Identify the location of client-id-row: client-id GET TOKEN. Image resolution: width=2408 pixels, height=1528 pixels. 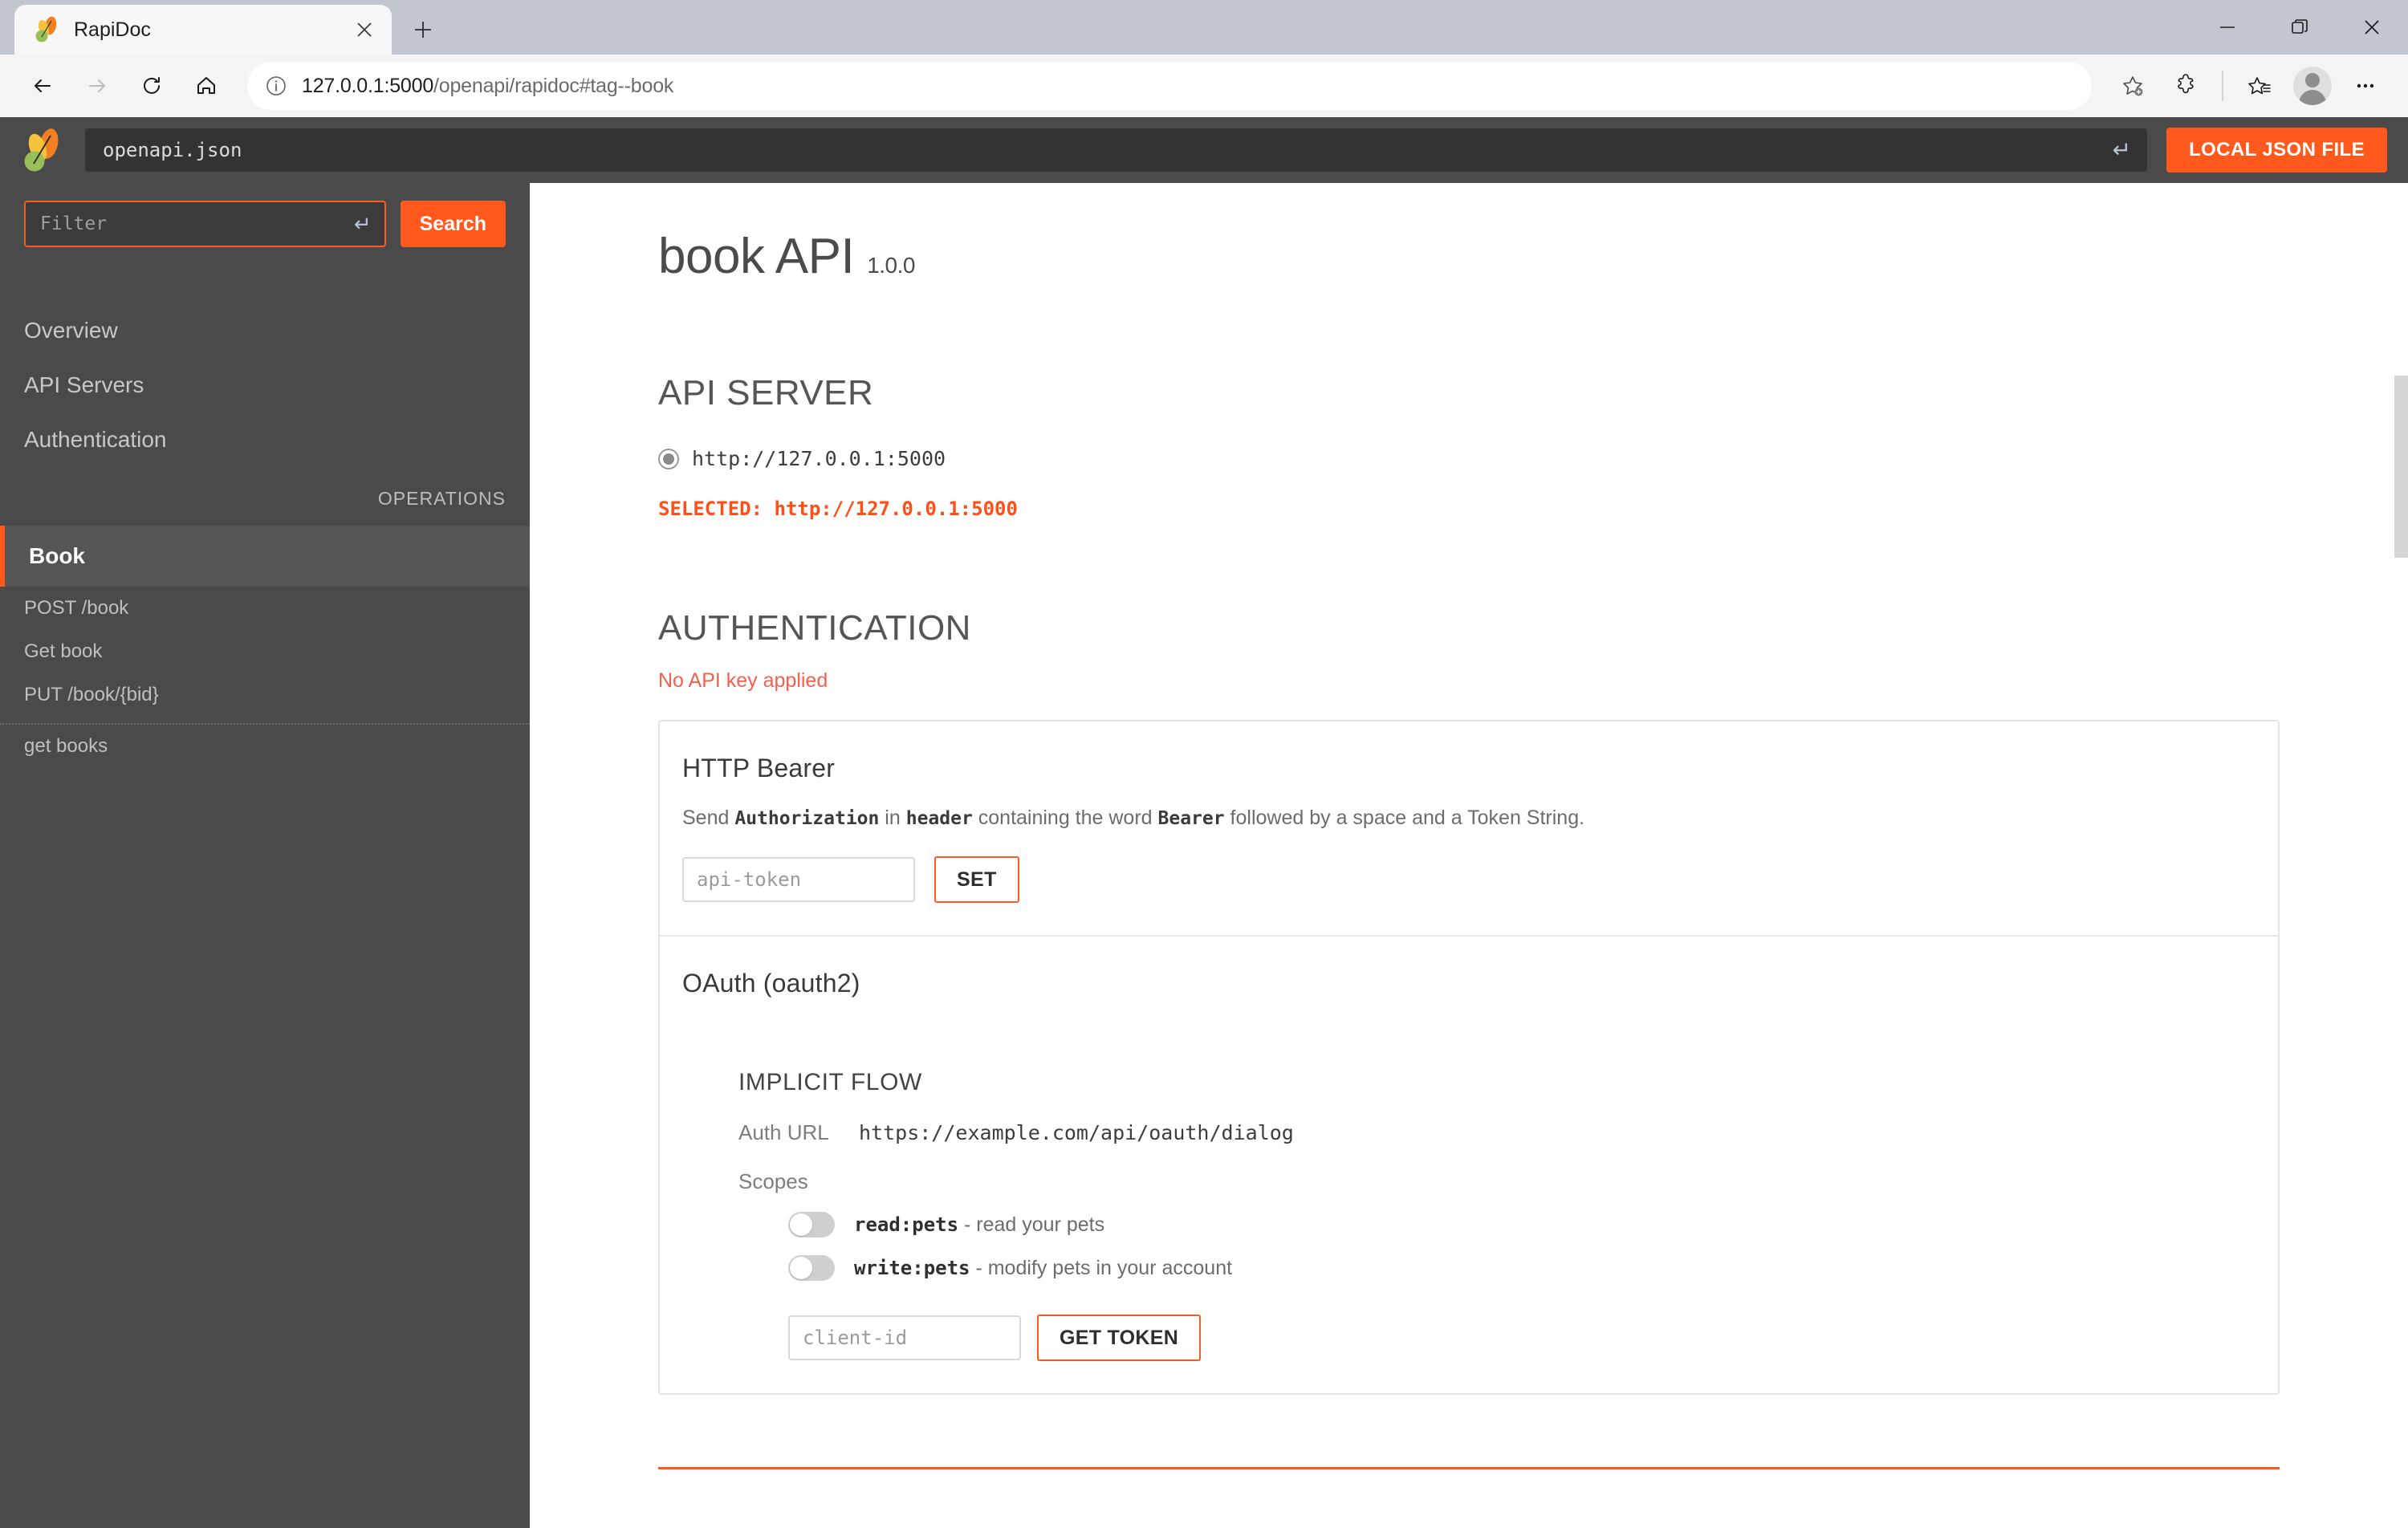
(1496, 1338).